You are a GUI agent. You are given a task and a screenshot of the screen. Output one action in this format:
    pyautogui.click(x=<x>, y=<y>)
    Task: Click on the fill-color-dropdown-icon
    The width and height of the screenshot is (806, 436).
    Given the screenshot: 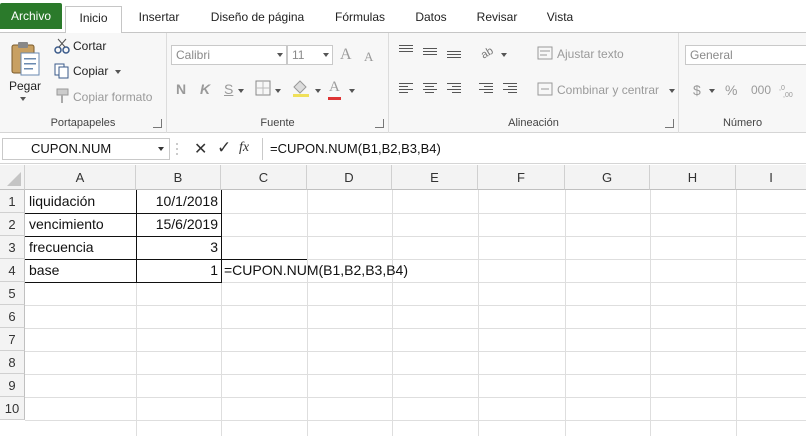 What is the action you would take?
    pyautogui.click(x=318, y=91)
    